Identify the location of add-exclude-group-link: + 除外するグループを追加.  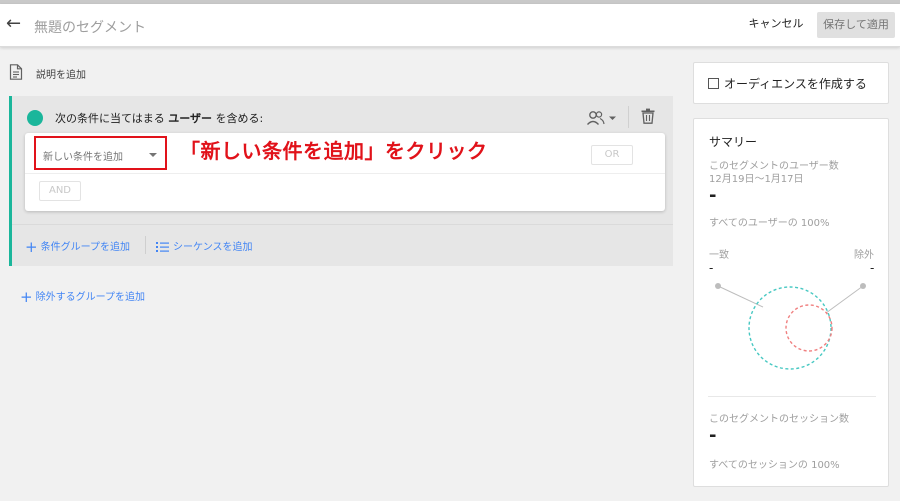
(82, 297).